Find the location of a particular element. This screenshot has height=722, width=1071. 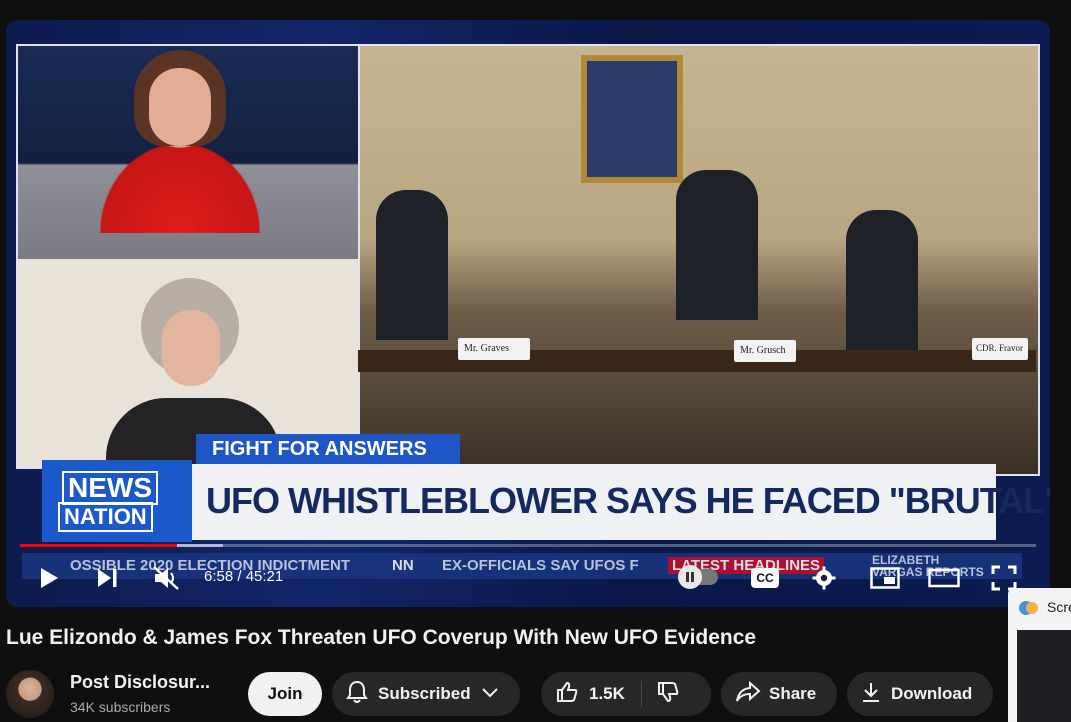

progress-played is located at coordinates (99, 545).